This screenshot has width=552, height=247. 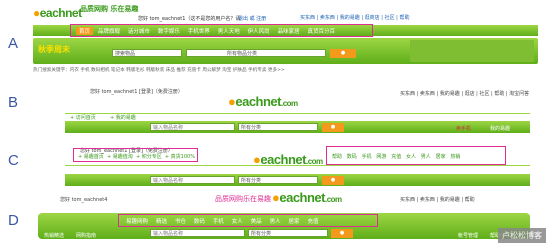 I want to click on tab-d-home: 居家, so click(x=294, y=221).